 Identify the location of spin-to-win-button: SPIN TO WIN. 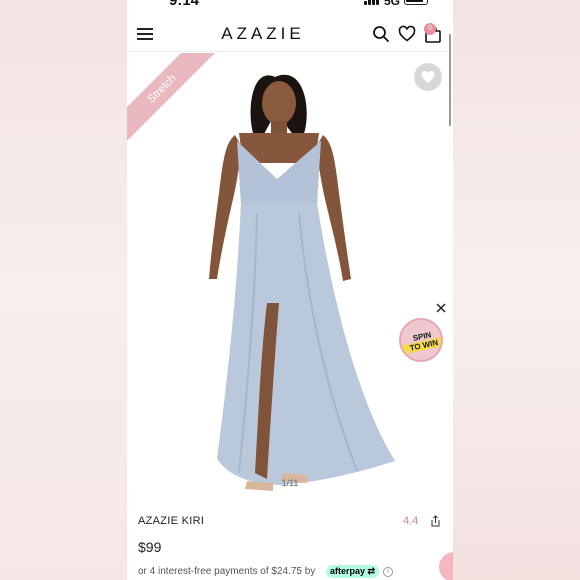
(421, 340).